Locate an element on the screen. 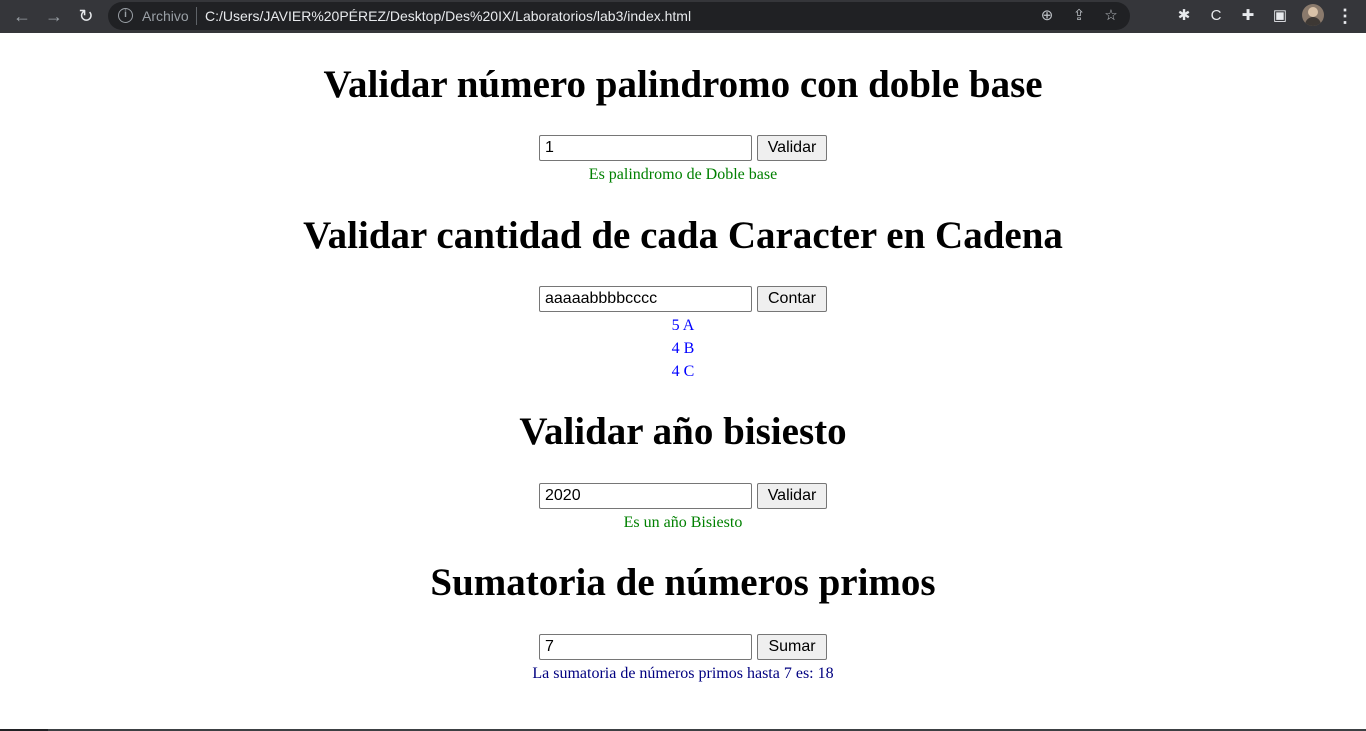 The width and height of the screenshot is (1366, 731). bisiesto-result: Es un año Bisiesto is located at coordinates (683, 522).